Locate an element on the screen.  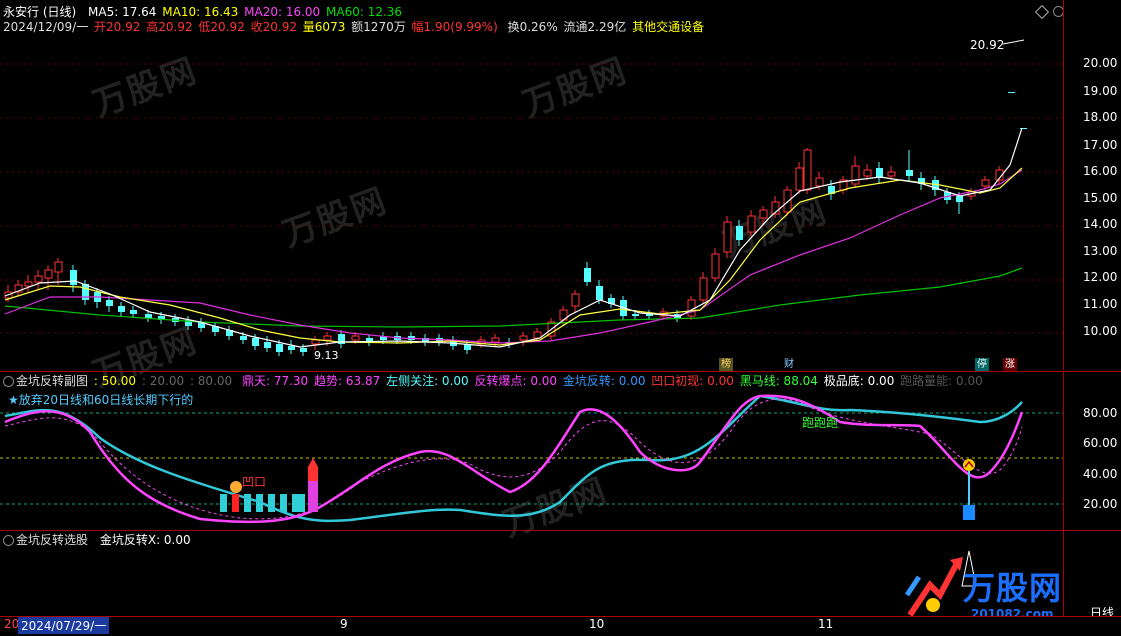
aokou-label: 凹口 is located at coordinates (254, 482).